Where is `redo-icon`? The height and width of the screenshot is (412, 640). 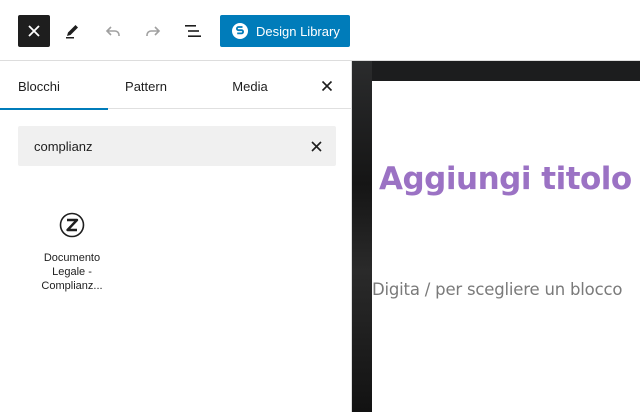
redo-icon is located at coordinates (153, 31).